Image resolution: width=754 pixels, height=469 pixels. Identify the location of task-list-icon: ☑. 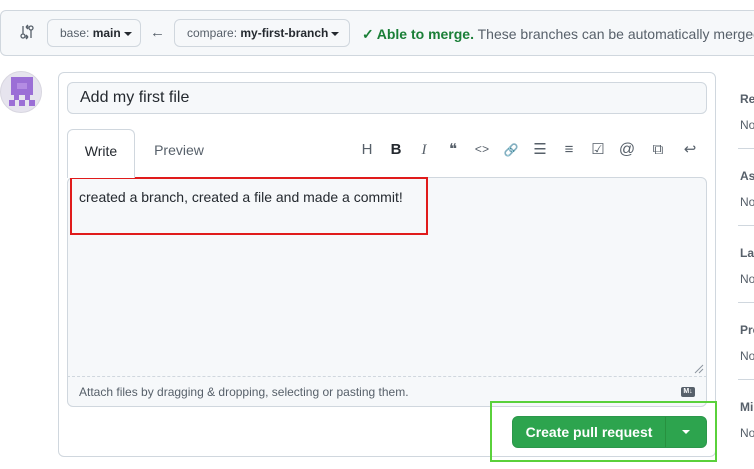
(598, 150).